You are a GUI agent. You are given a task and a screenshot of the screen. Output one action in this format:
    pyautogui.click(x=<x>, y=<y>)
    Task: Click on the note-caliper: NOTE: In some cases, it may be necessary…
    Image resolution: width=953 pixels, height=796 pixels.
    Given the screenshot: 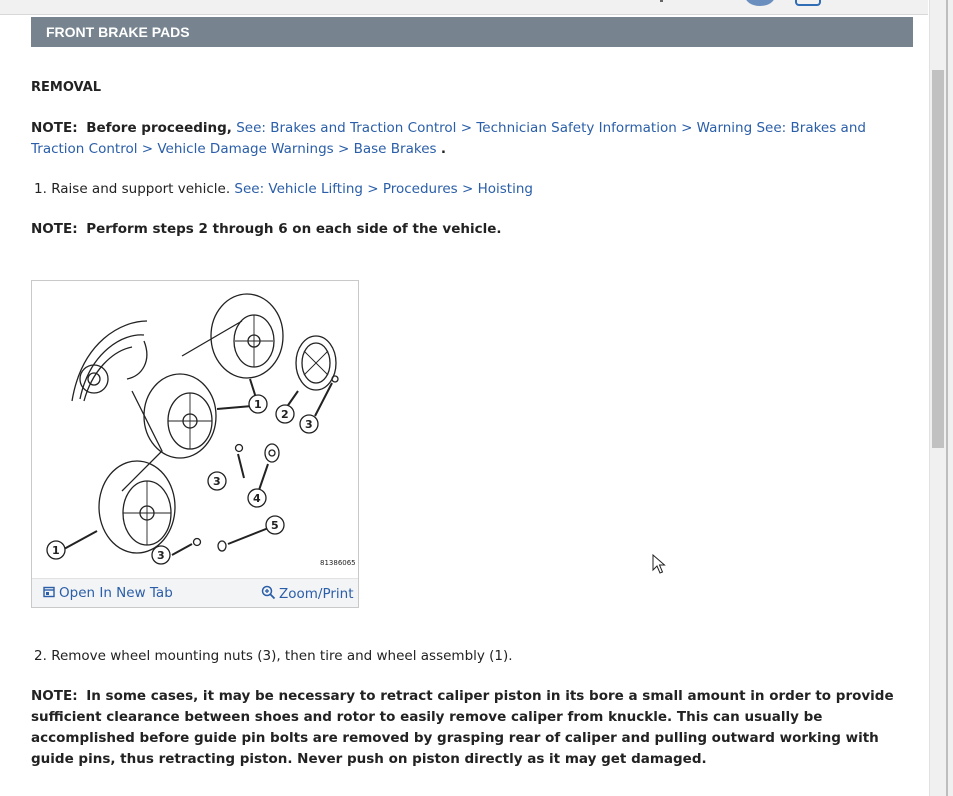 What is the action you would take?
    pyautogui.click(x=471, y=728)
    